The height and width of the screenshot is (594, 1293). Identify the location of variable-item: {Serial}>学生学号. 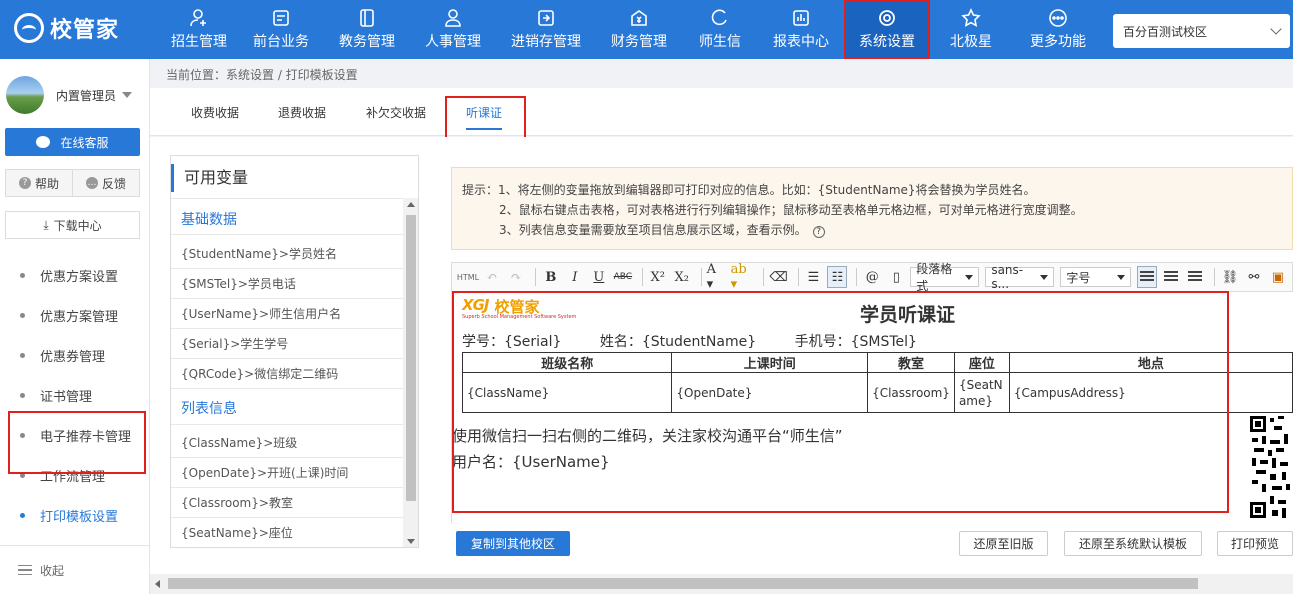
(234, 343).